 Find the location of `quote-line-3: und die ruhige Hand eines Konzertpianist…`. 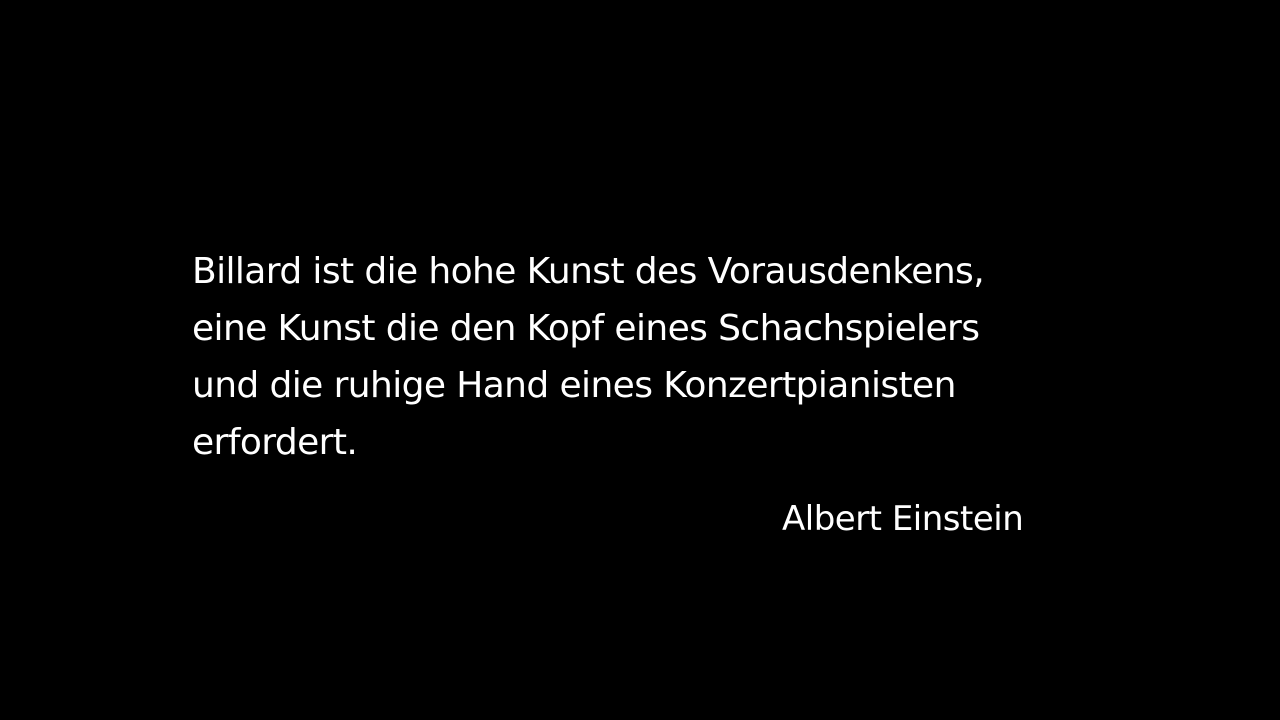

quote-line-3: und die ruhige Hand eines Konzertpianist… is located at coordinates (574, 385).